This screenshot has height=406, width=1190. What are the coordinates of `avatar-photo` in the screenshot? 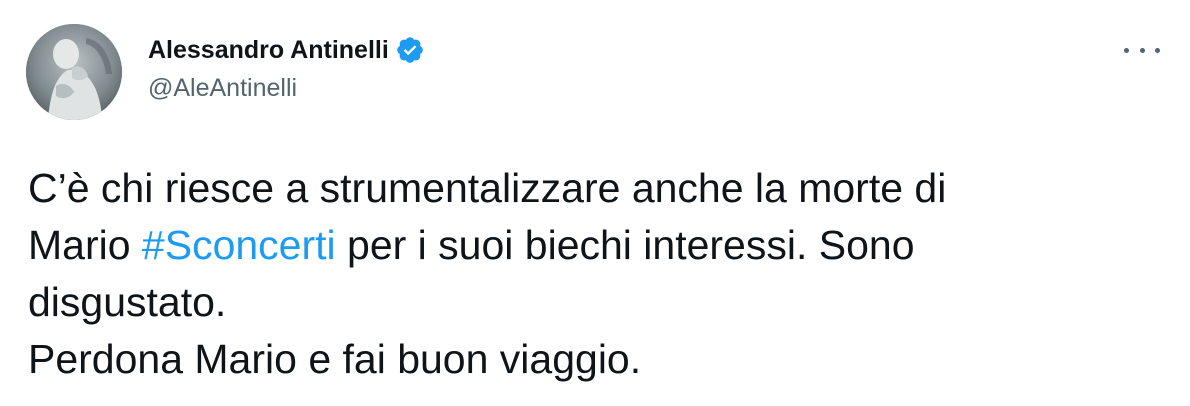 It's located at (74, 72).